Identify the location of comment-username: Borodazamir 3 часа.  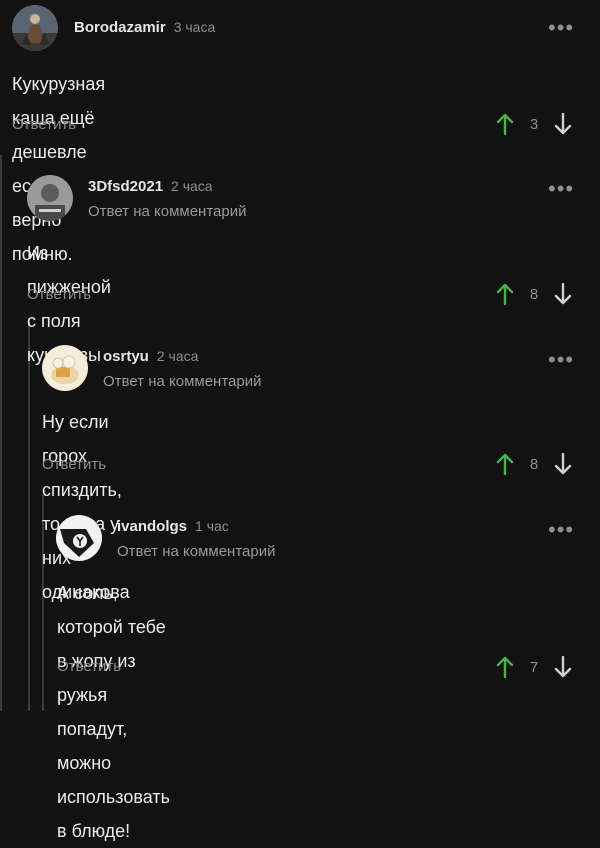
(144, 27).